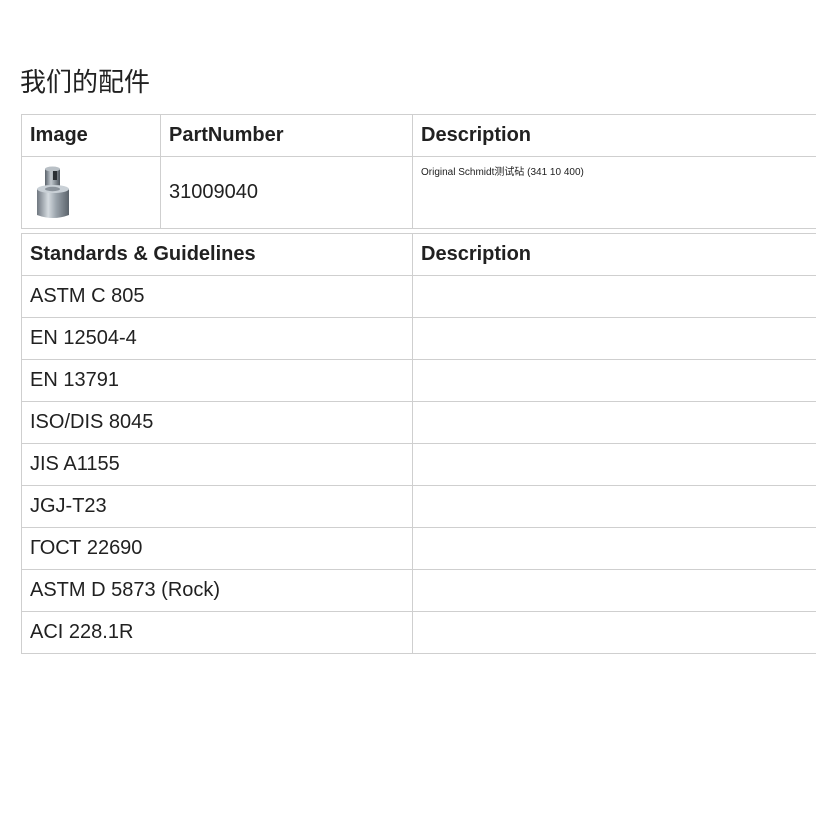 The width and height of the screenshot is (816, 816). Describe the element at coordinates (217, 254) in the screenshot. I see `header-standards: Standards & Guidelines` at that location.